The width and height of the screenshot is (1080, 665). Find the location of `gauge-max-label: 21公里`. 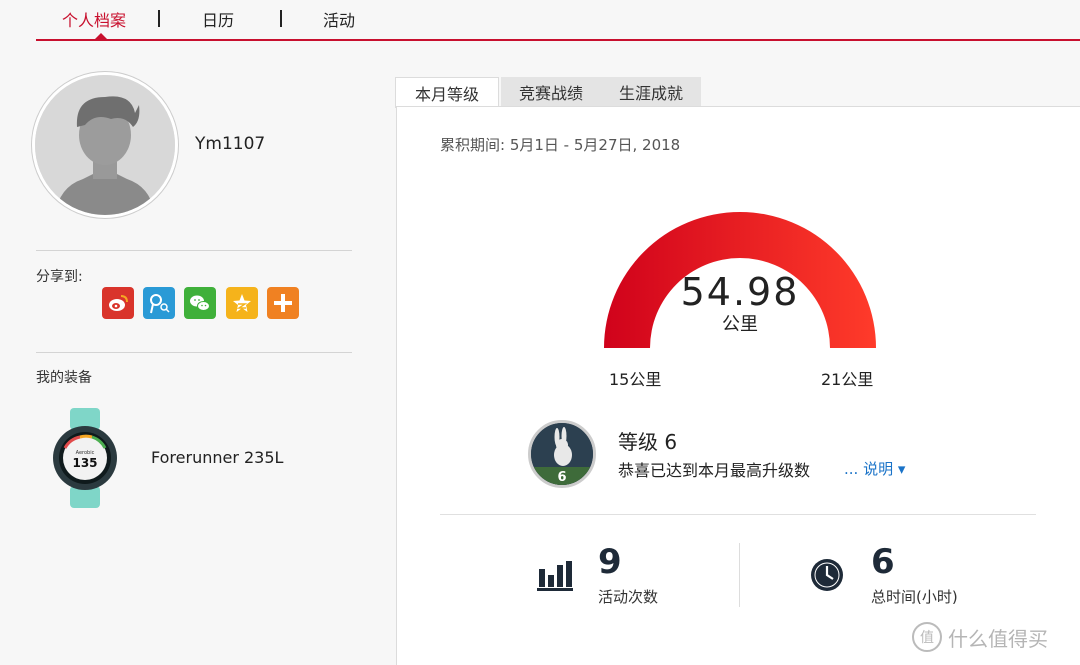

gauge-max-label: 21公里 is located at coordinates (847, 379).